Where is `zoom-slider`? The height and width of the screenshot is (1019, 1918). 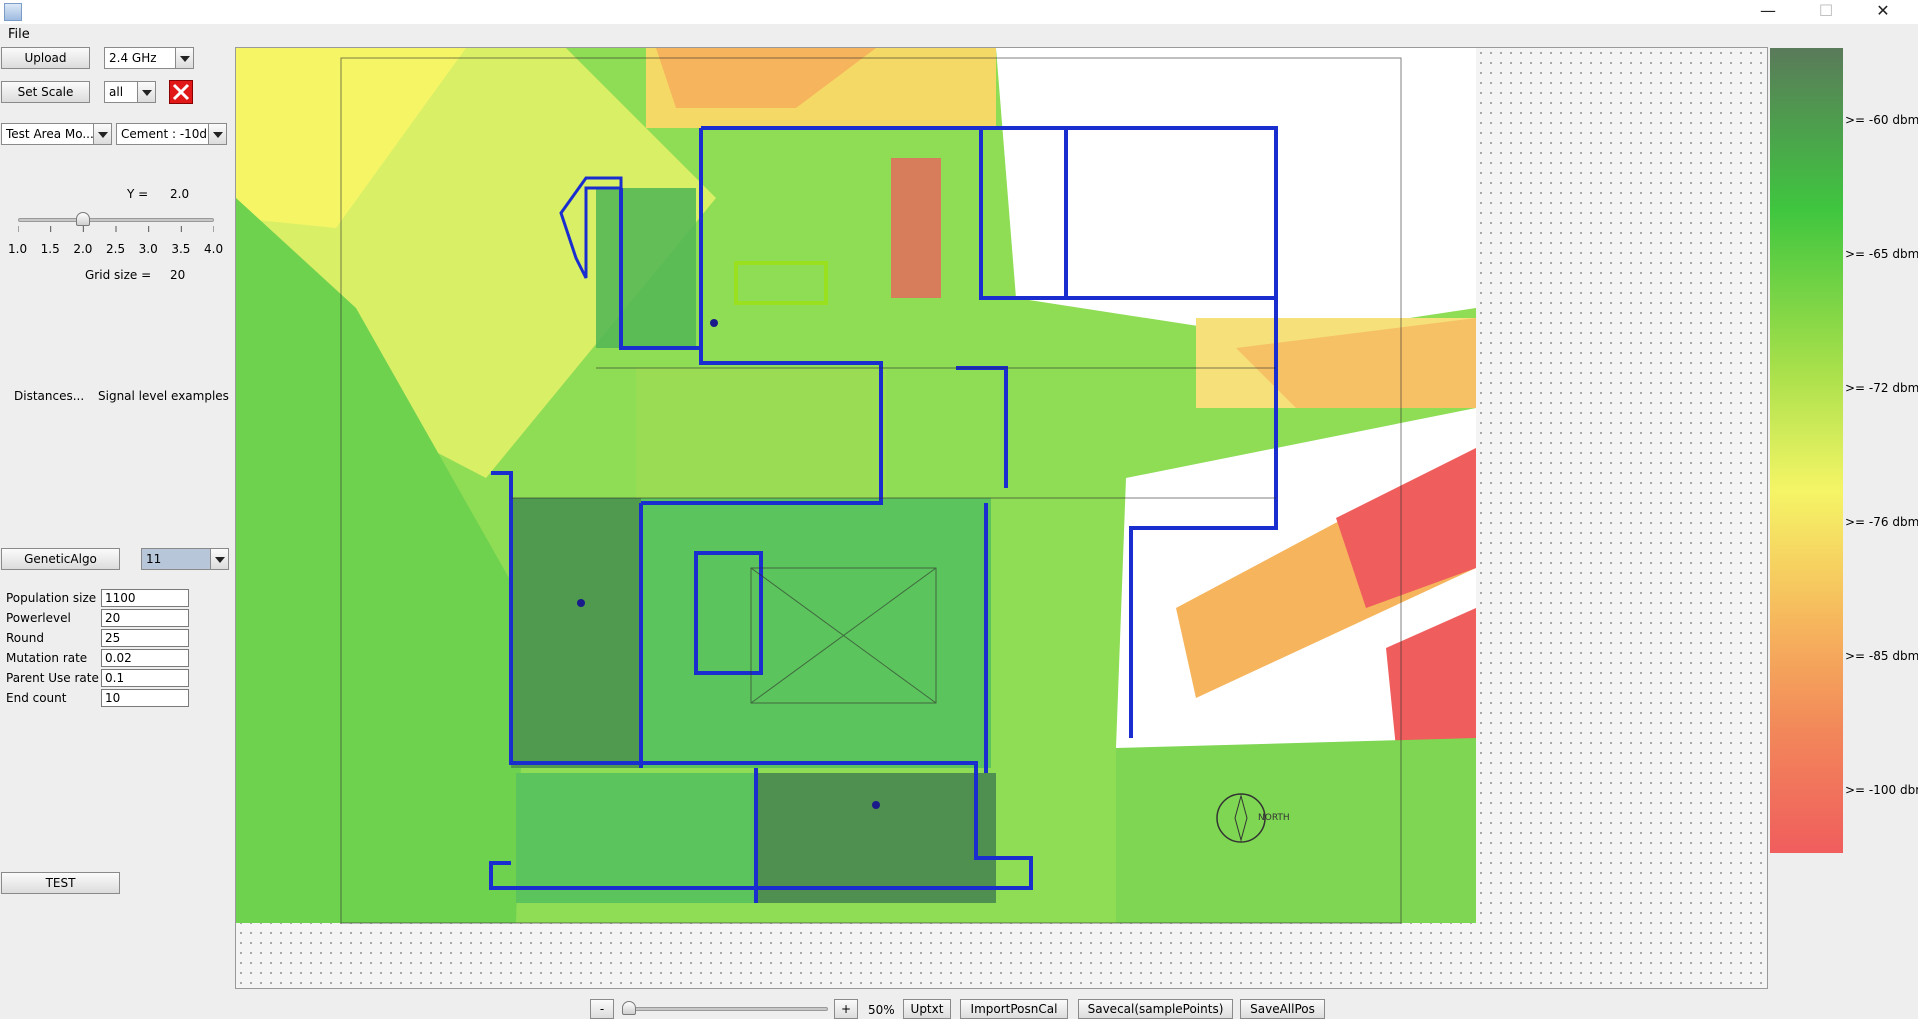 zoom-slider is located at coordinates (725, 1008).